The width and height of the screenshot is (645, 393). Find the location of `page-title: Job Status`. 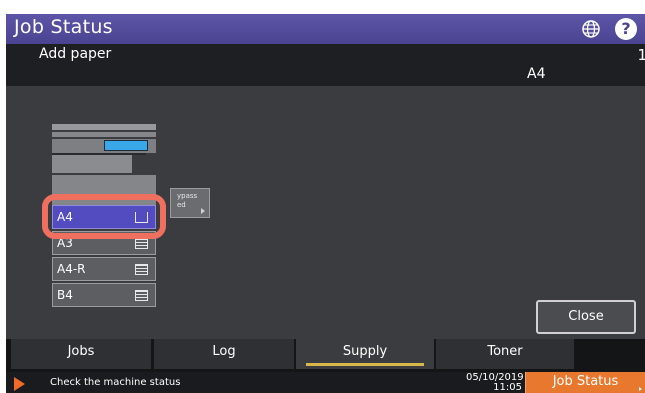

page-title: Job Status is located at coordinates (63, 27).